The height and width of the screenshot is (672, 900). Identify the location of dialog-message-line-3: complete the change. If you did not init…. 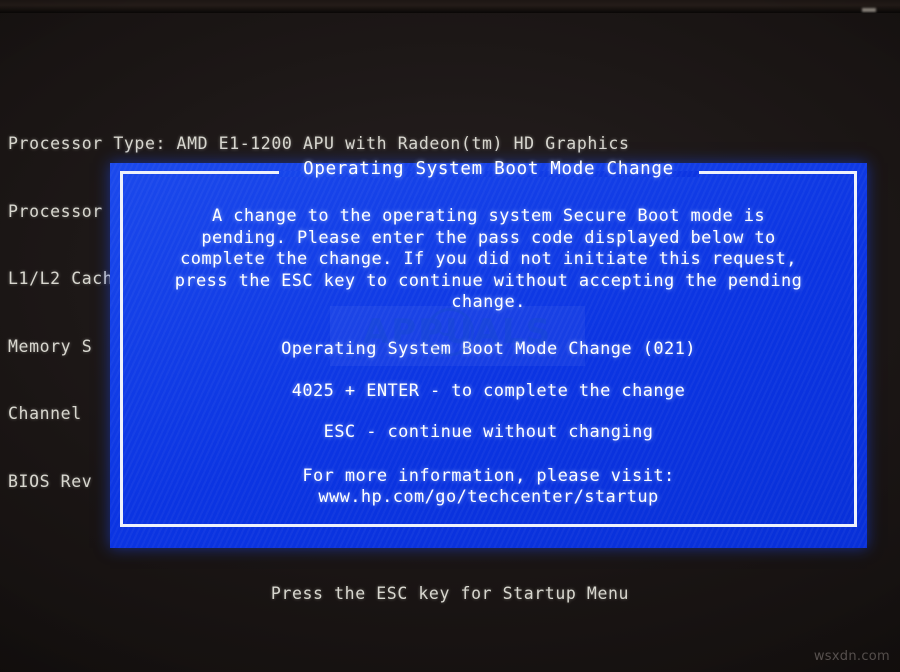
(488, 259).